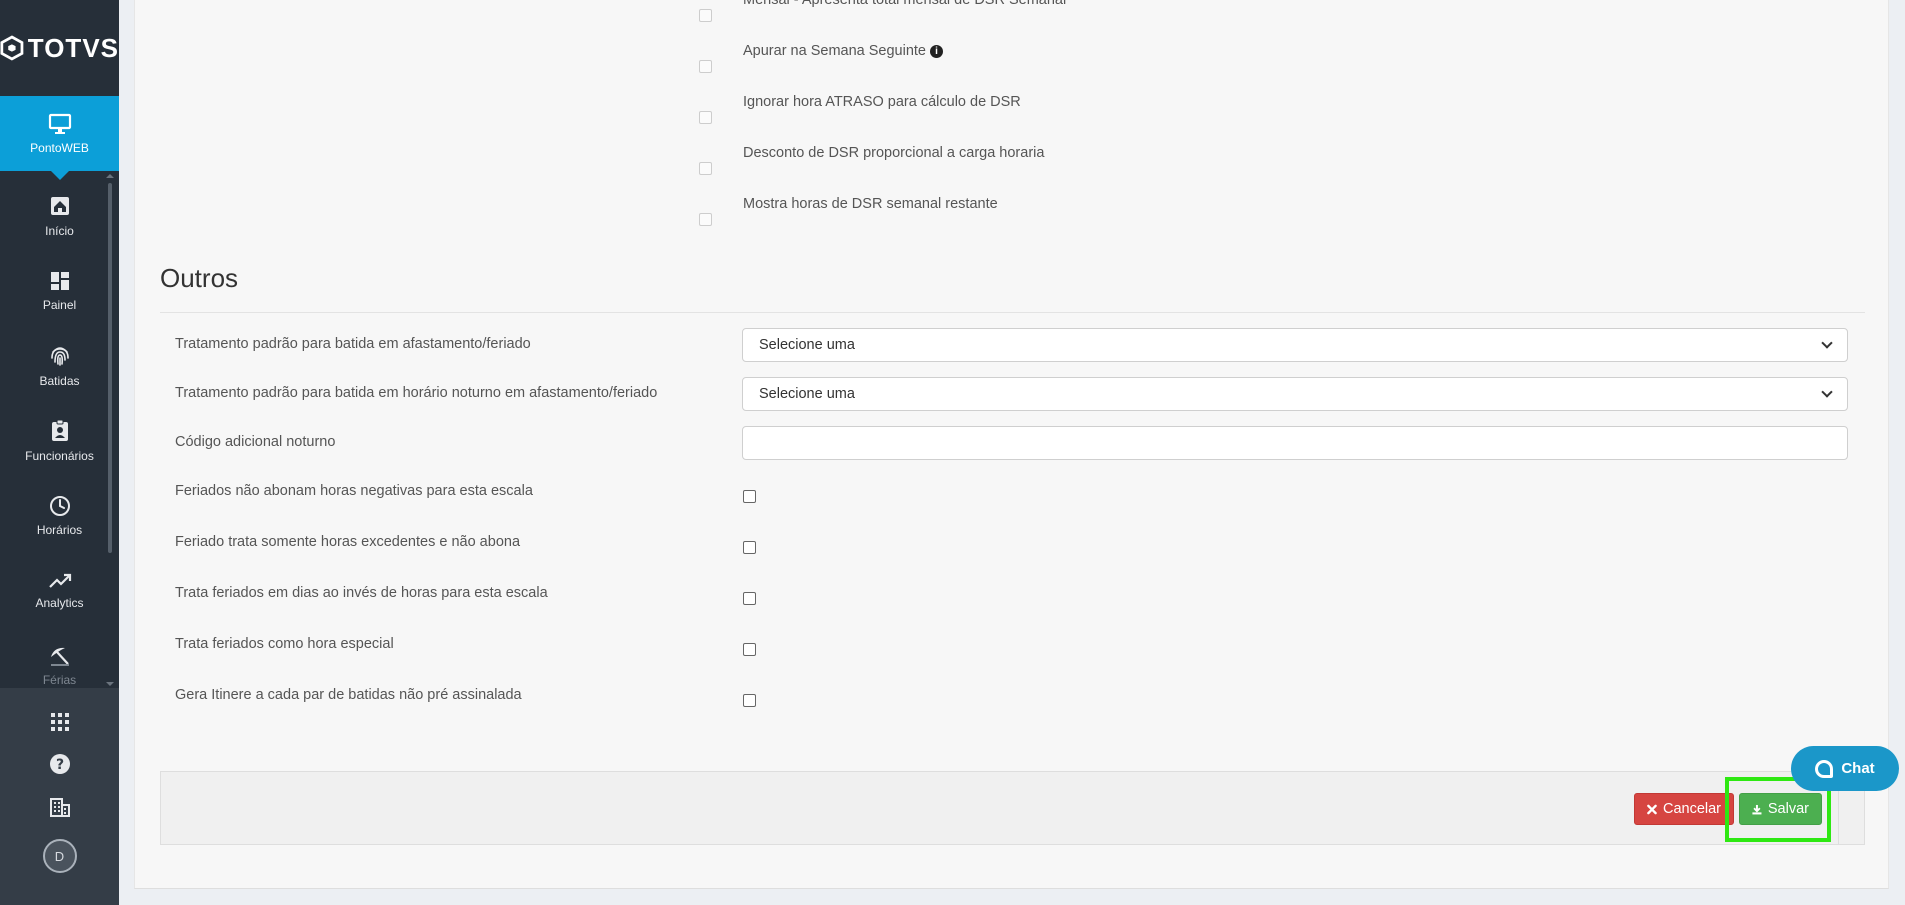 Image resolution: width=1905 pixels, height=905 pixels. I want to click on dsr-ignorar-atraso-checkbox, so click(705, 117).